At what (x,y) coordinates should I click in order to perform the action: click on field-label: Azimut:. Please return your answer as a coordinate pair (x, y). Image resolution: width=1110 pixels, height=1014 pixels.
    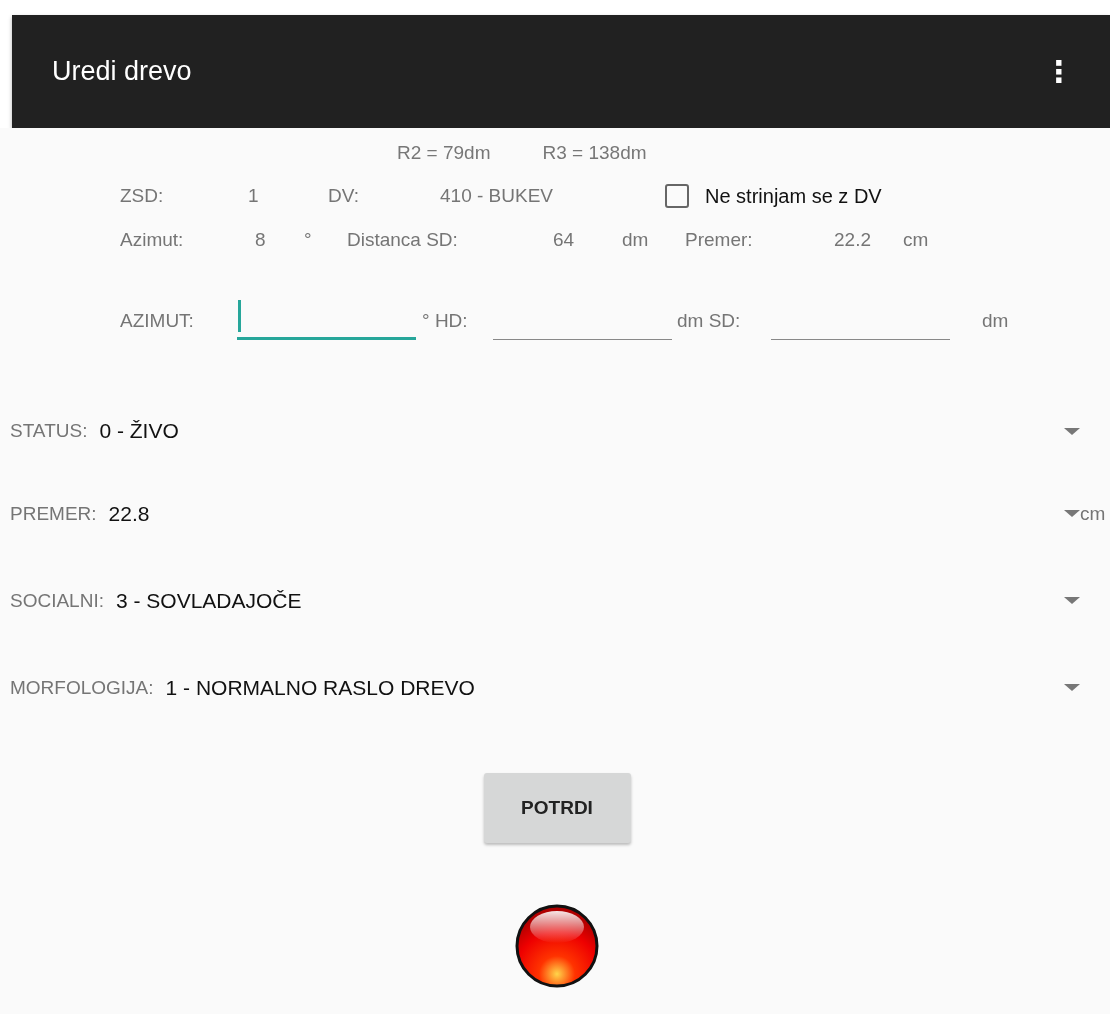
    Looking at the image, I should click on (152, 240).